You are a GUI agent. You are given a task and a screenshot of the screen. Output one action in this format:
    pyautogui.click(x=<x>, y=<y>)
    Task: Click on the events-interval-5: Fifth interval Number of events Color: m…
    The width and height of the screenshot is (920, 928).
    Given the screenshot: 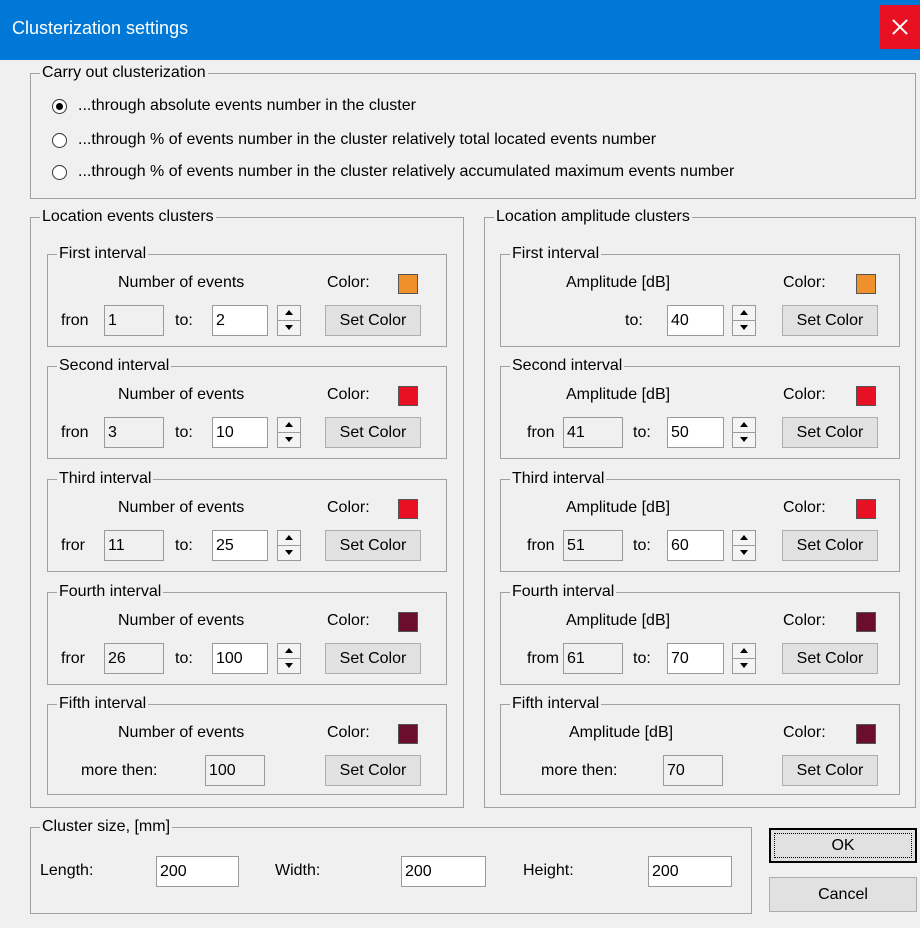 What is the action you would take?
    pyautogui.click(x=247, y=745)
    